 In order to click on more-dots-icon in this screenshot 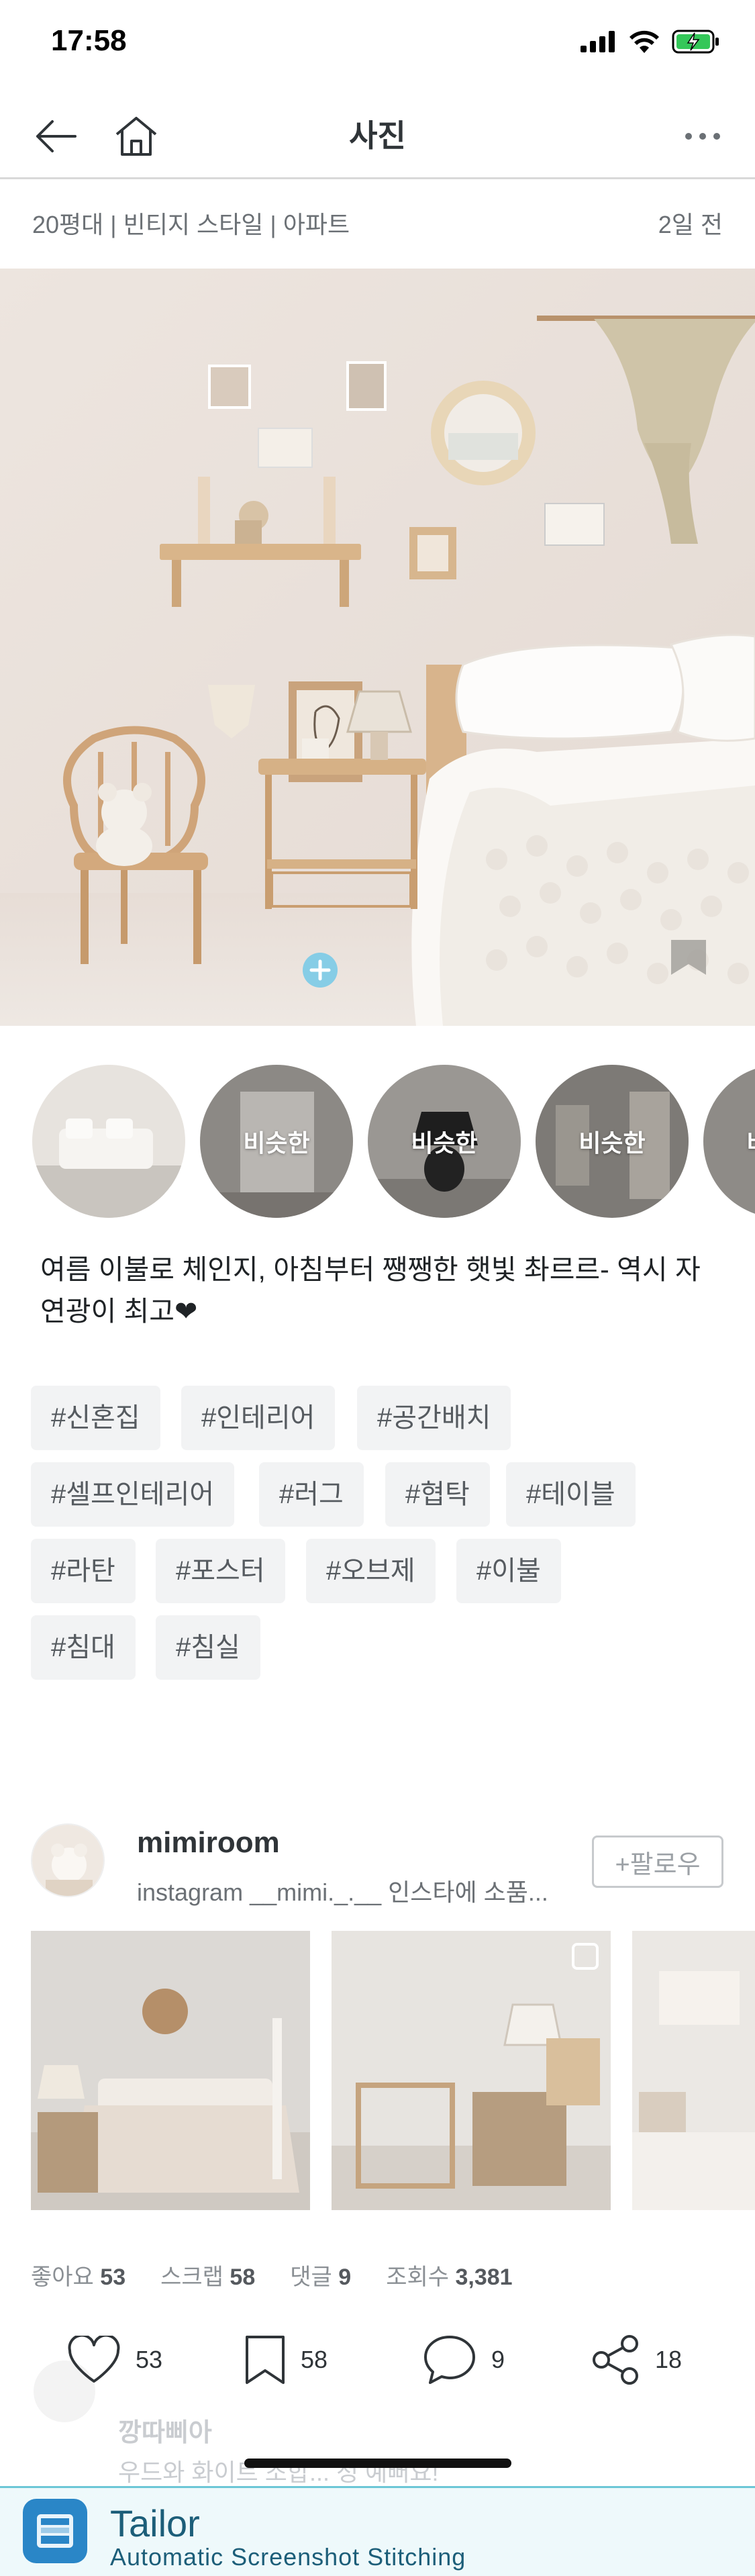, I will do `click(702, 136)`.